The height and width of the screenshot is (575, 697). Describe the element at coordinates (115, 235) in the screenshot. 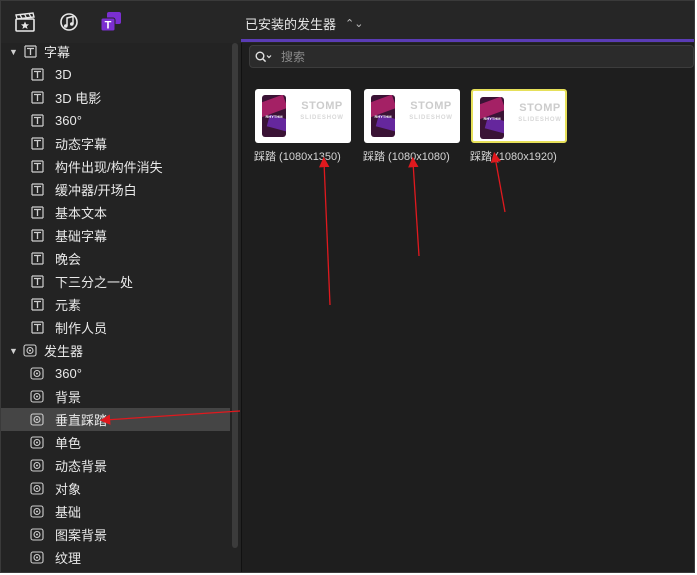

I see `sidebar-item: 基础字幕` at that location.